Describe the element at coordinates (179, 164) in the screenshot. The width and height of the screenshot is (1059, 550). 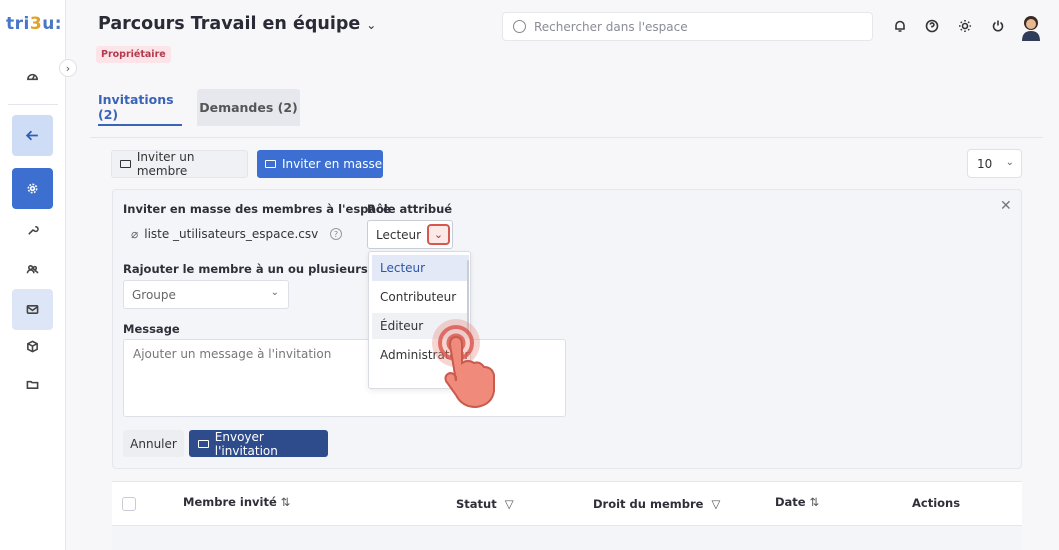
I see `invite-member-button: Inviter un membre` at that location.